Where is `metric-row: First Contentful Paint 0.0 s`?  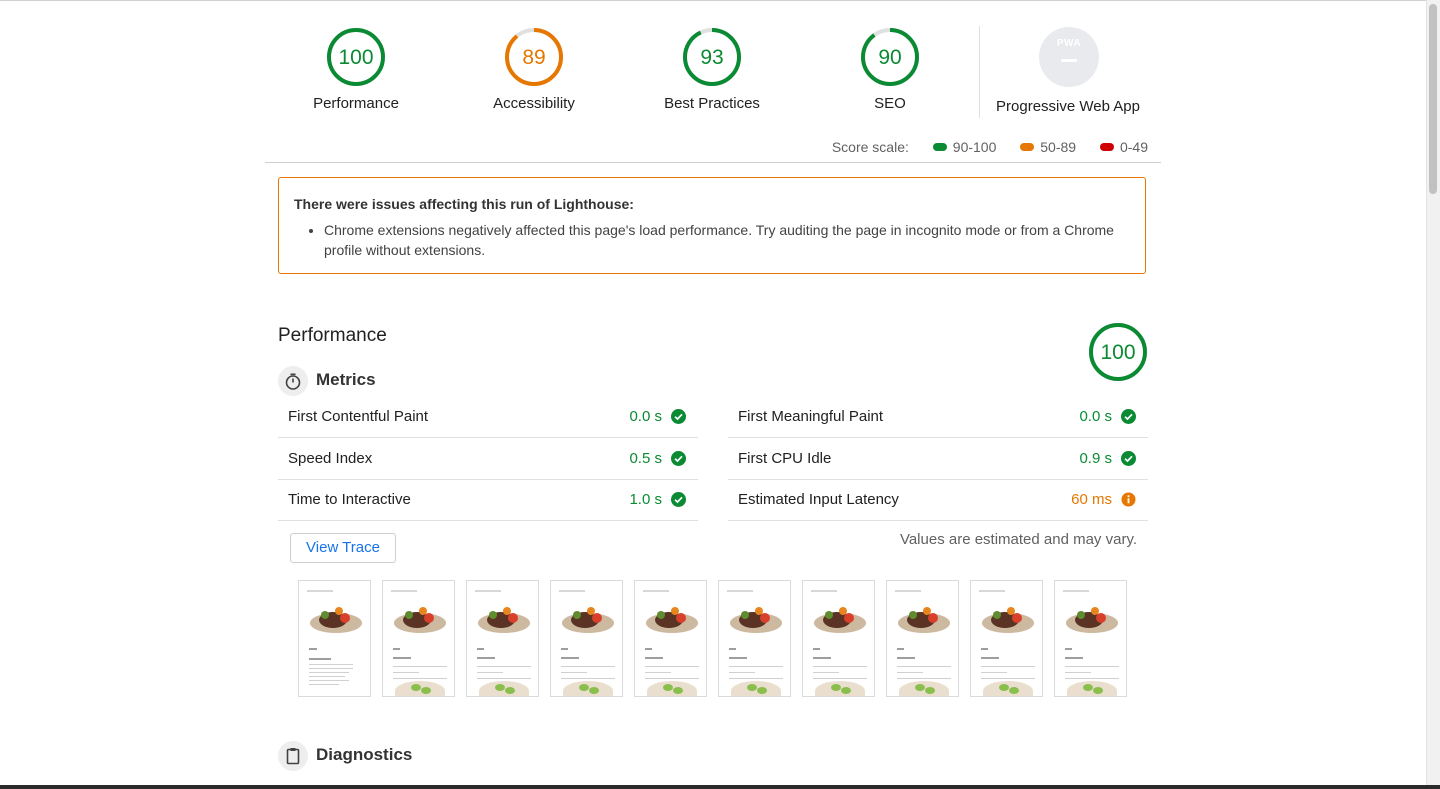
metric-row: First Contentful Paint 0.0 s is located at coordinates (488, 417).